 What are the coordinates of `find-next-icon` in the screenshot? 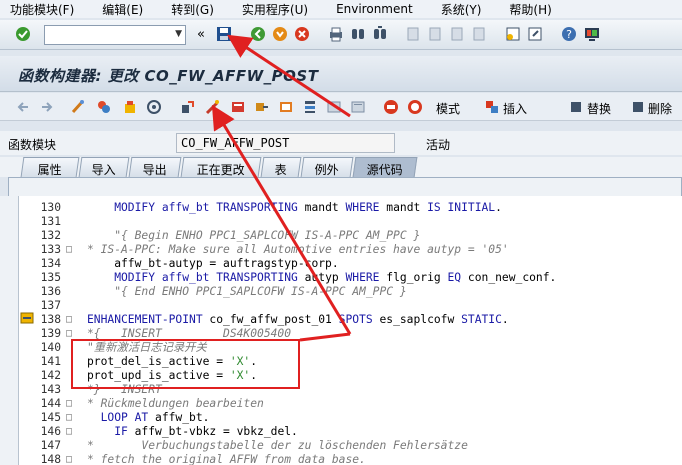 It's located at (380, 34).